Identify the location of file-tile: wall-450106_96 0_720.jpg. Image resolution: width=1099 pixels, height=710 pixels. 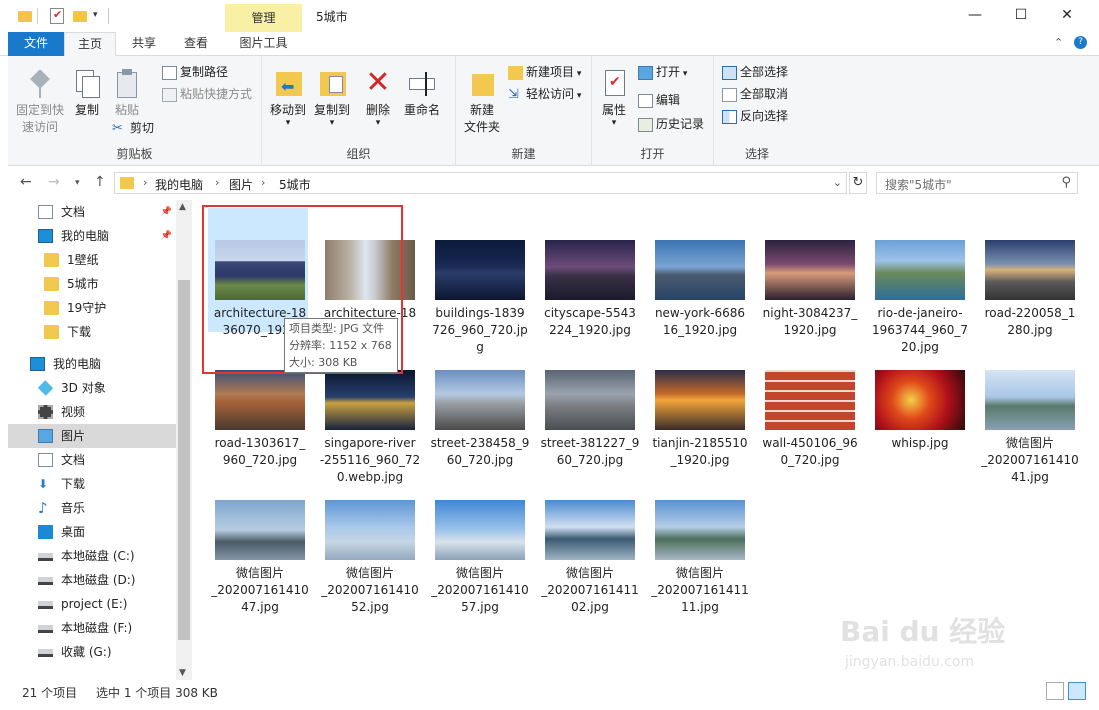
(808, 402).